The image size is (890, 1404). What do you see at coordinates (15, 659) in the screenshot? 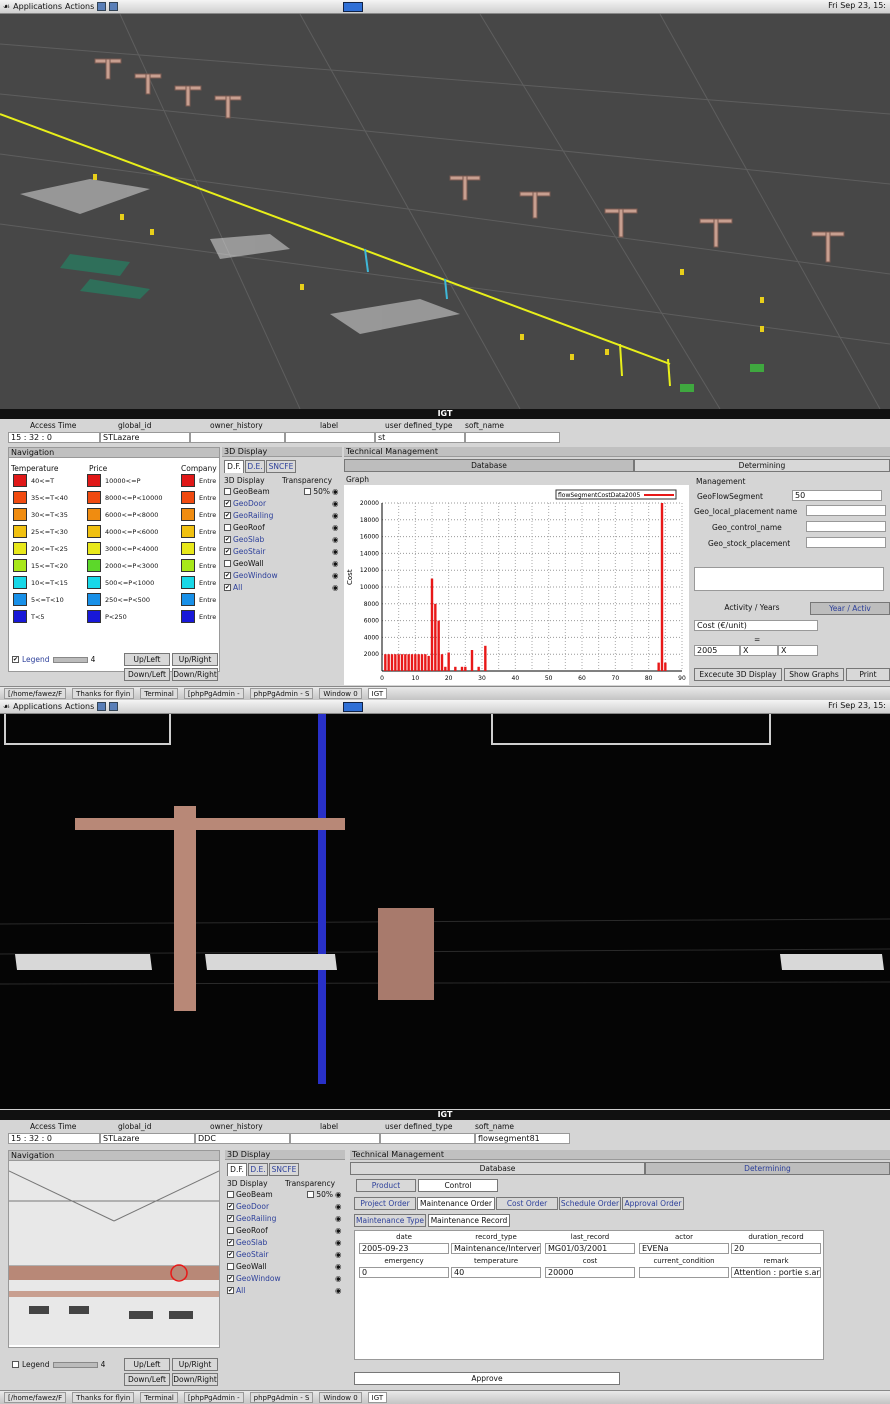
I see `legend-checkbox: ✔` at bounding box center [15, 659].